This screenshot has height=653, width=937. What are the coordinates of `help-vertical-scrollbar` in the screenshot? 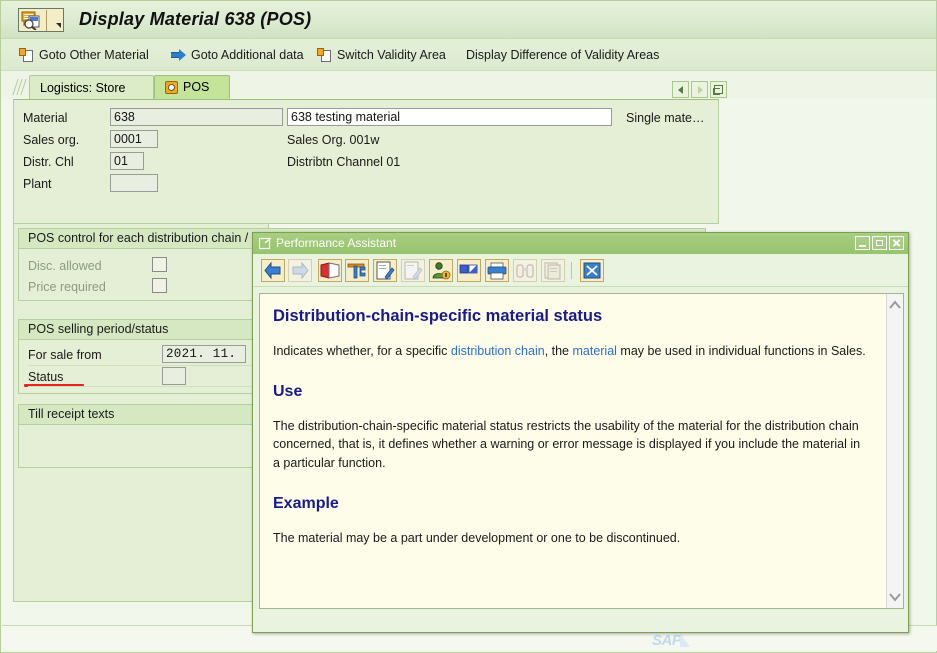 It's located at (894, 451).